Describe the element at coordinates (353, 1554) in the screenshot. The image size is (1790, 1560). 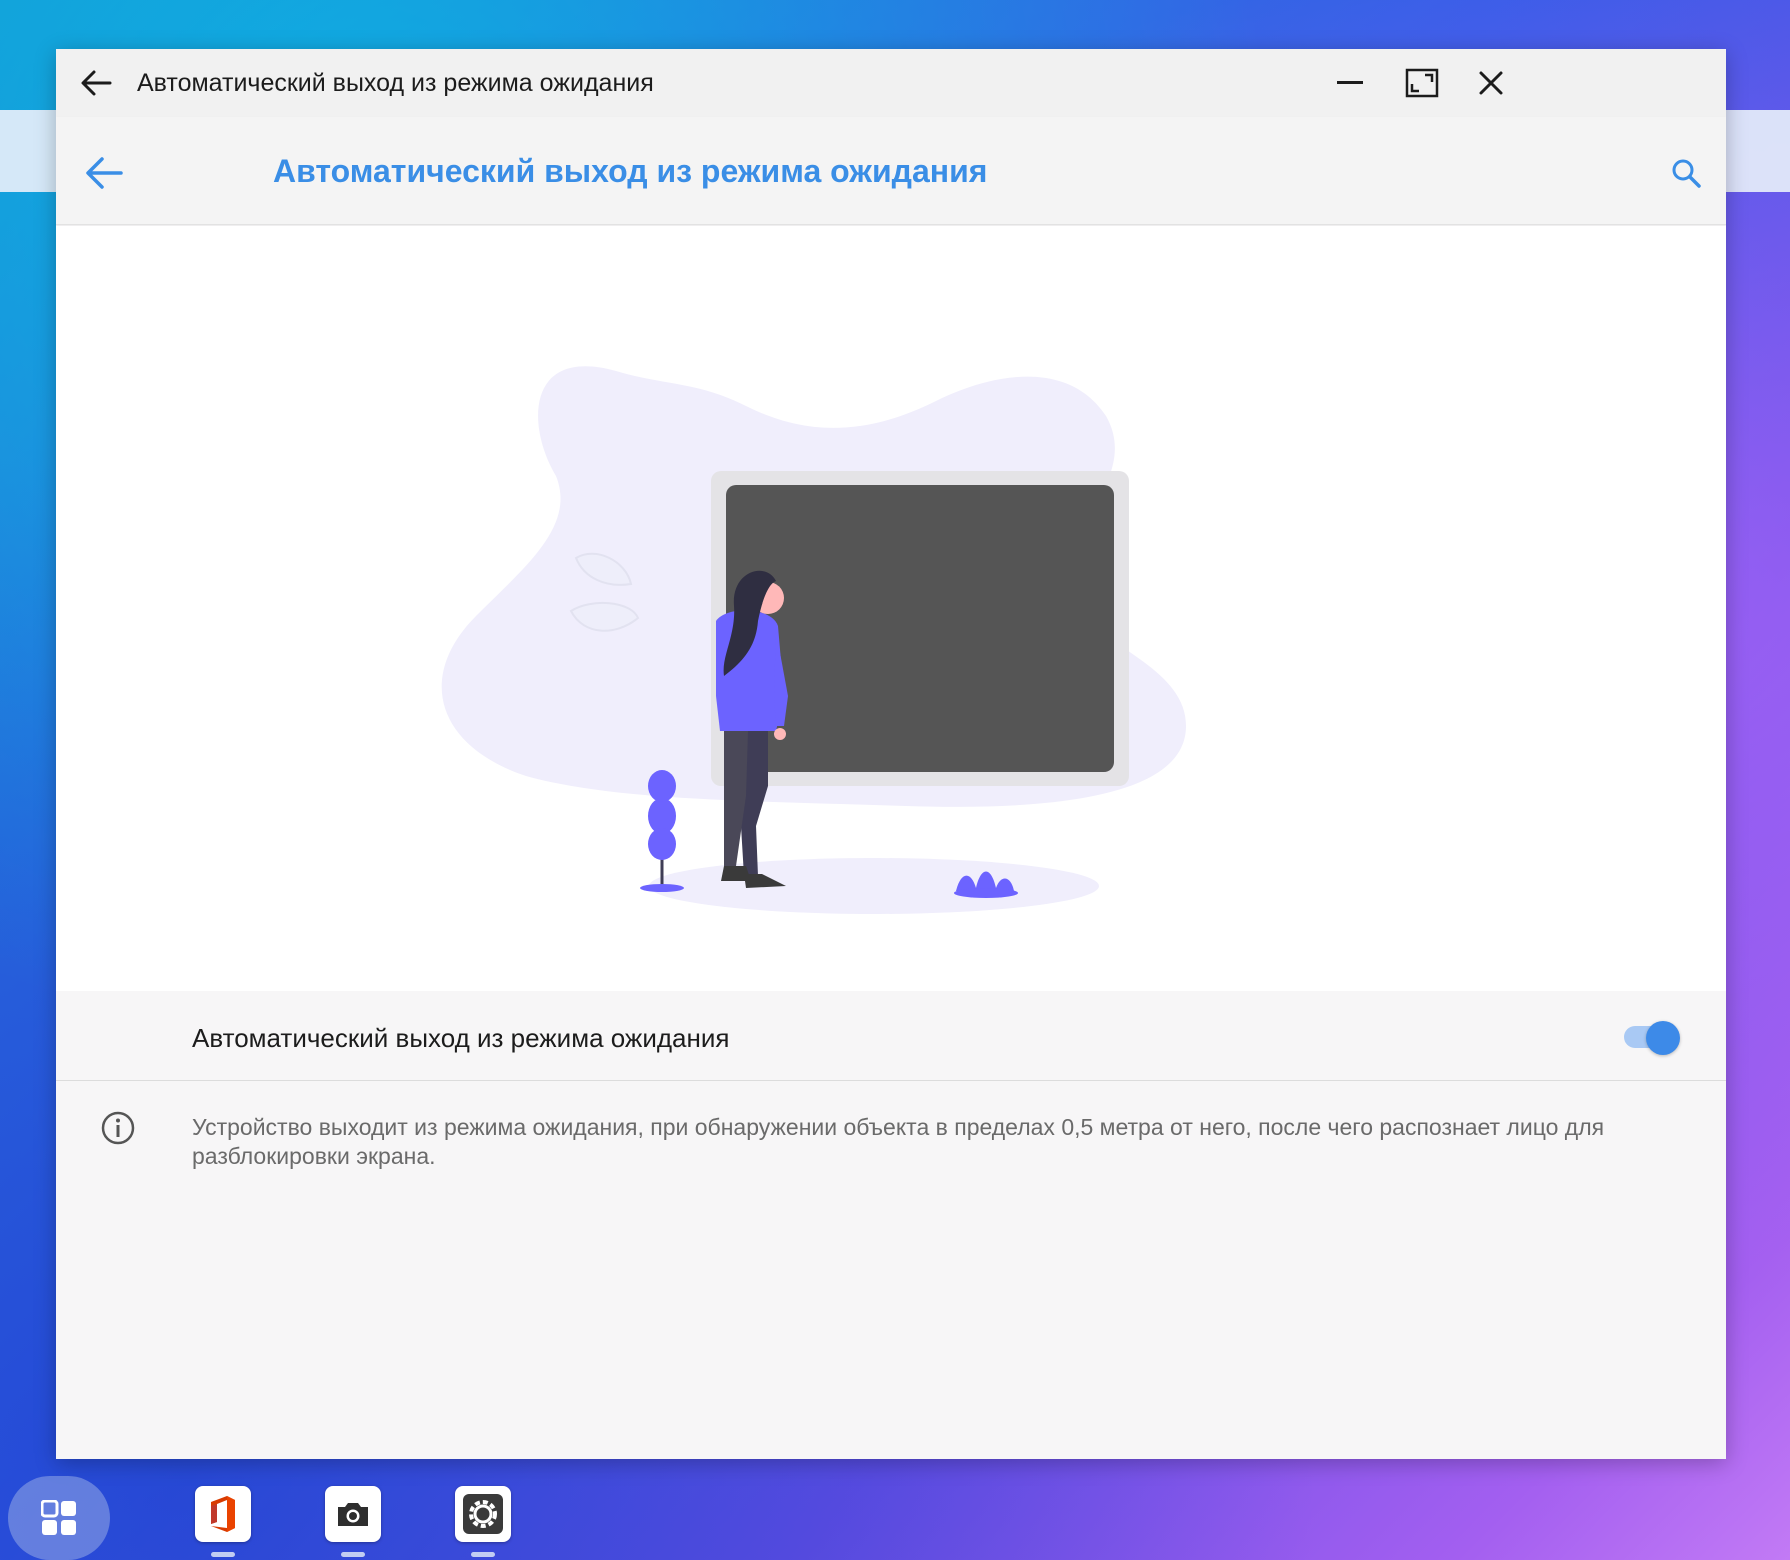
I see `camera-running-indicator` at that location.